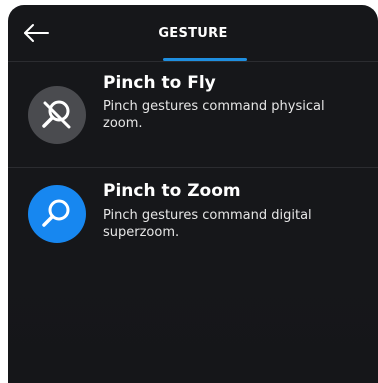 This screenshot has width=378, height=383. Describe the element at coordinates (205, 59) in the screenshot. I see `tab-underline` at that location.